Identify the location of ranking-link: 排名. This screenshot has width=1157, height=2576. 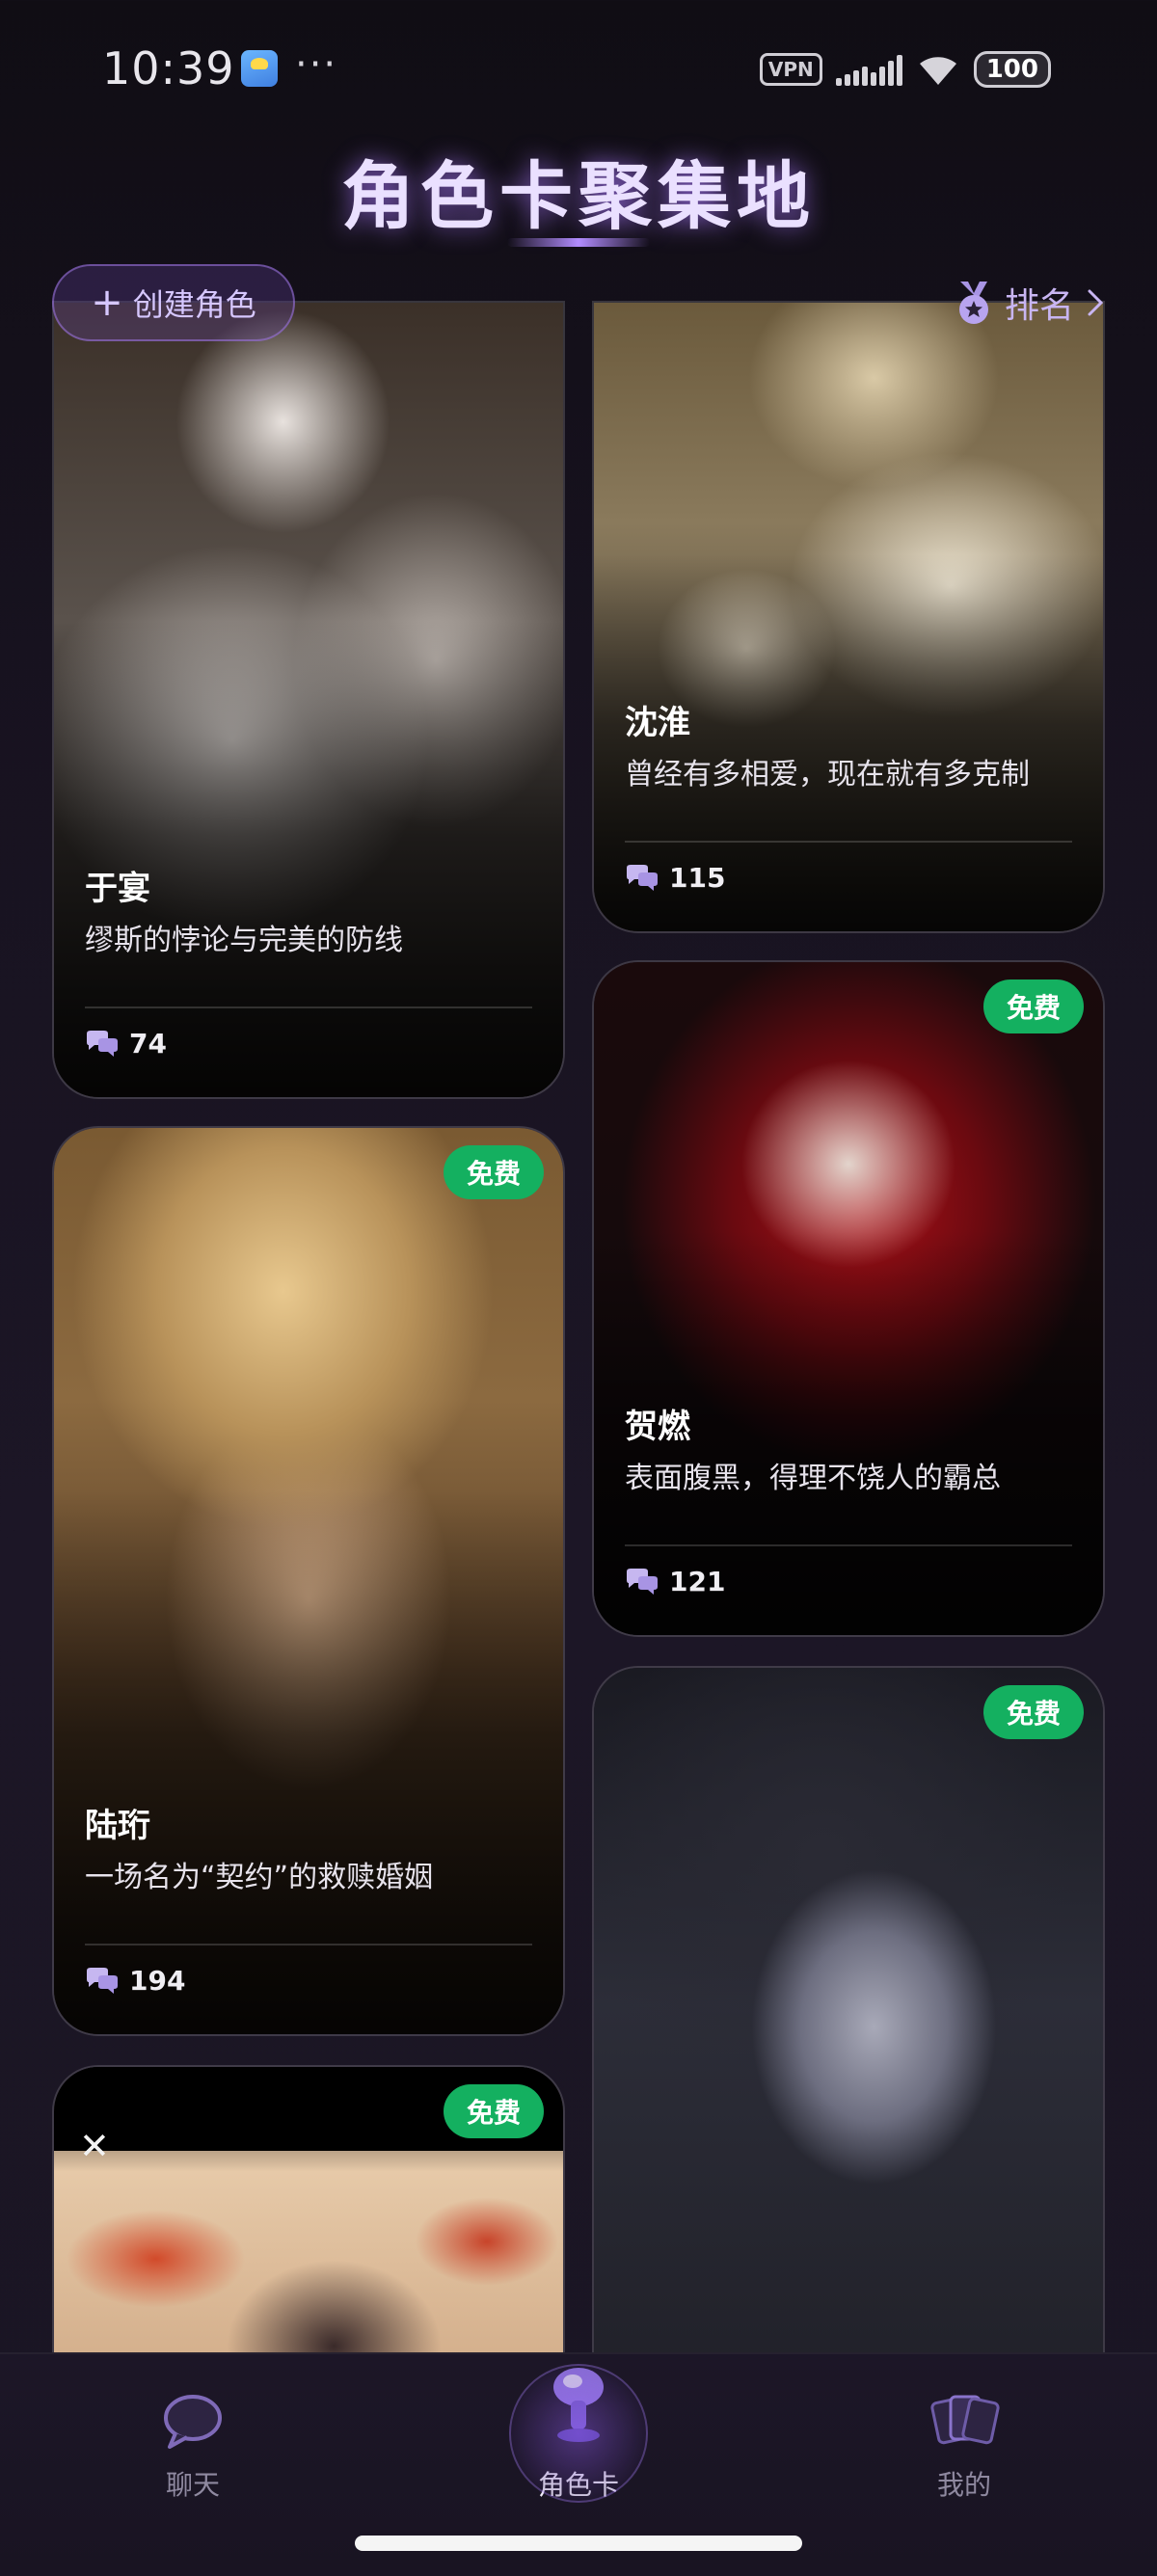
(1030, 303).